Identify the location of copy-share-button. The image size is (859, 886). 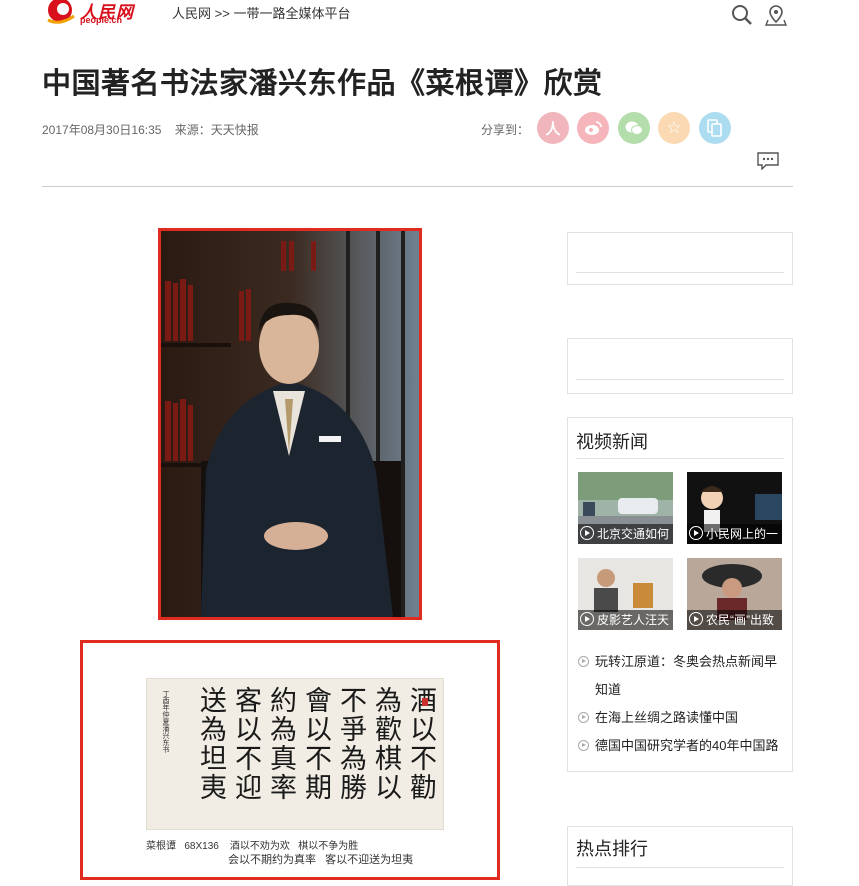
(715, 128).